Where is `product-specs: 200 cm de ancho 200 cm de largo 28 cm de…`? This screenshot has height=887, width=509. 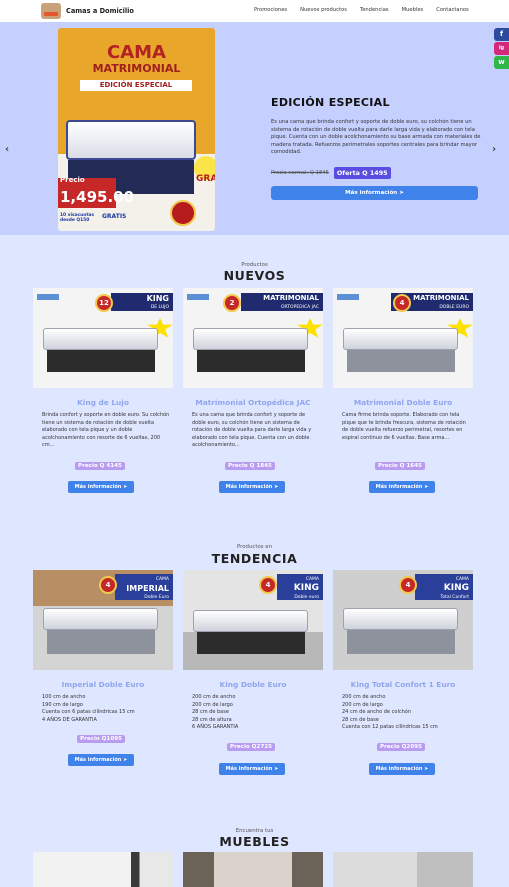
product-specs: 200 cm de ancho 200 cm de largo 28 cm de… is located at coordinates (256, 713).